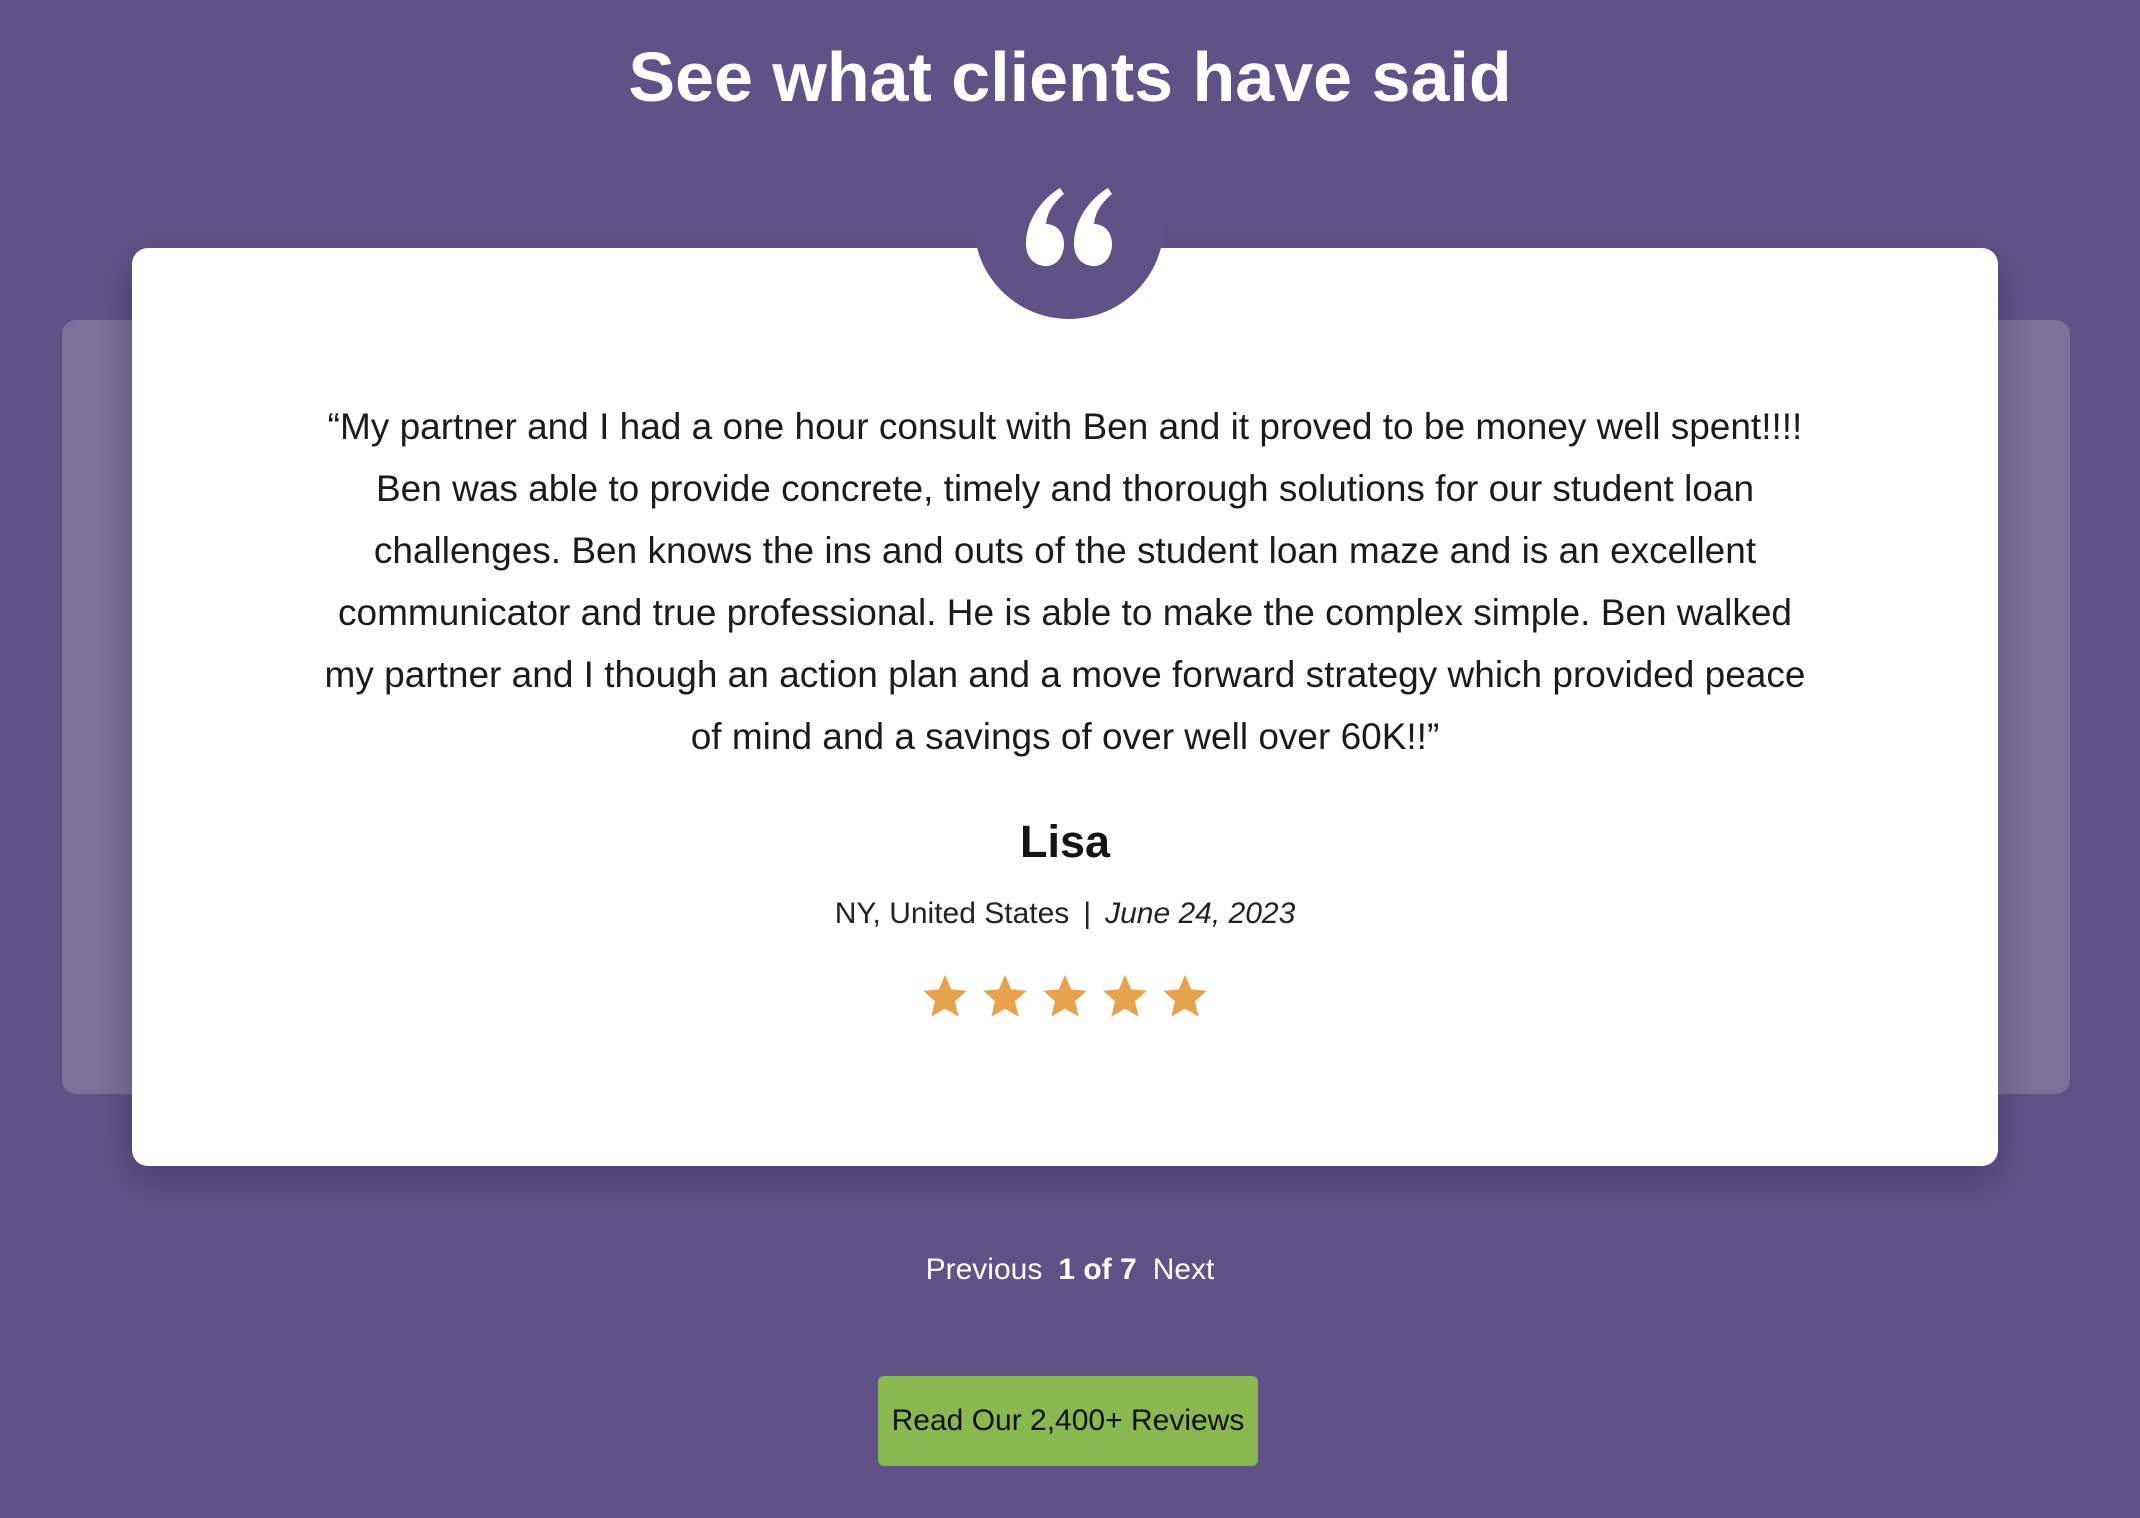  Describe the element at coordinates (1065, 841) in the screenshot. I see `reviewer-name: Lisa` at that location.